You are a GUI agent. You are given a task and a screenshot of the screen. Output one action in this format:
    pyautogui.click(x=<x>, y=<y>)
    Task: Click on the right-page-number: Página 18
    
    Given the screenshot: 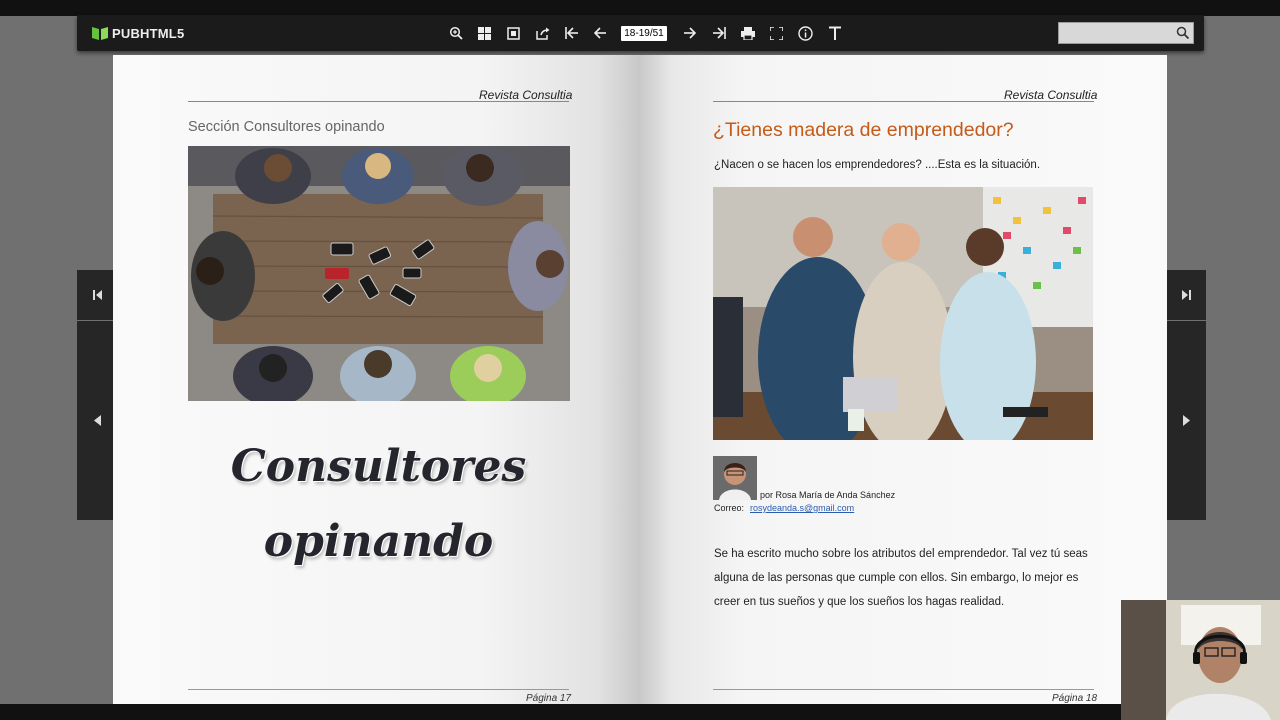 What is the action you would take?
    pyautogui.click(x=1075, y=698)
    